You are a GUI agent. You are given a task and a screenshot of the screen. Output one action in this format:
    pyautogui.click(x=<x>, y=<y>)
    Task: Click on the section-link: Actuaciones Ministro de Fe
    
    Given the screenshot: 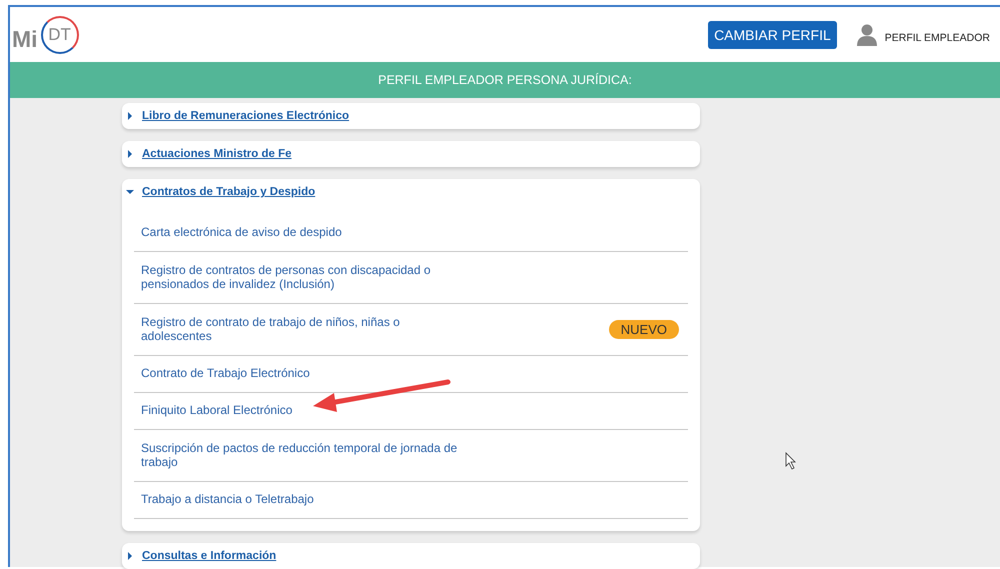 What is the action you would take?
    pyautogui.click(x=217, y=154)
    